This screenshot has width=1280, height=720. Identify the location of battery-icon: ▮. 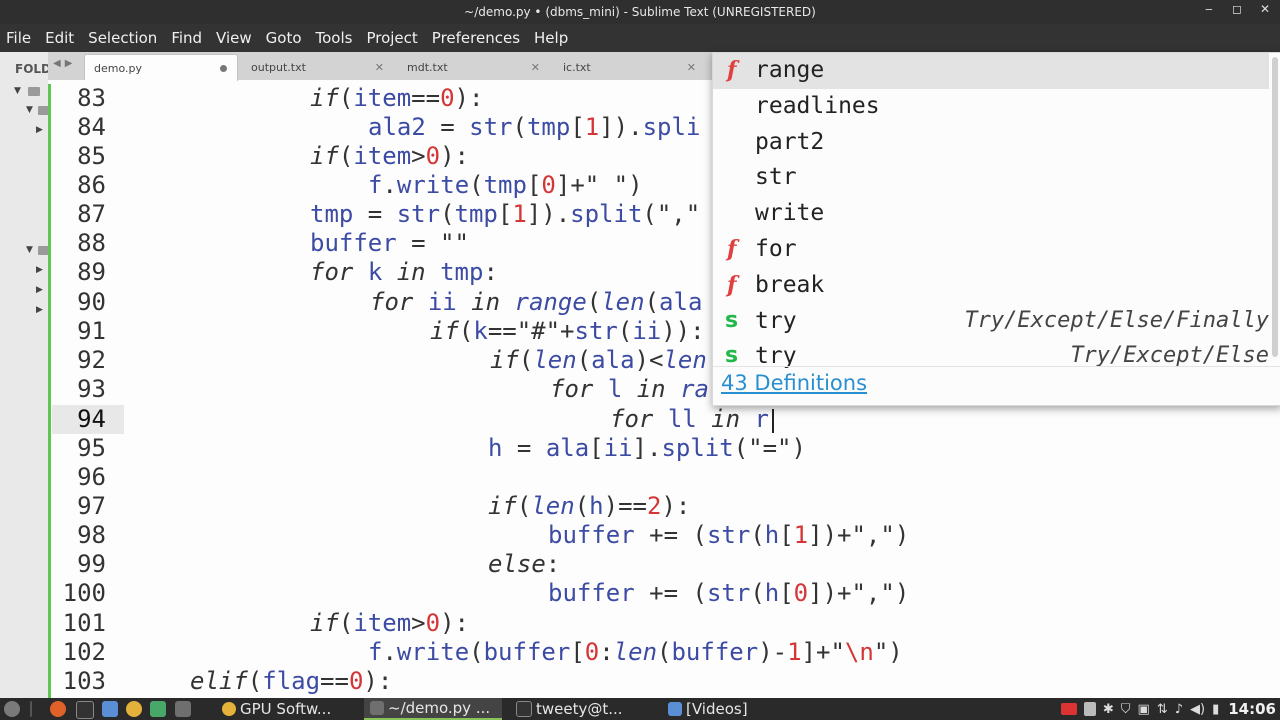
(1215, 709).